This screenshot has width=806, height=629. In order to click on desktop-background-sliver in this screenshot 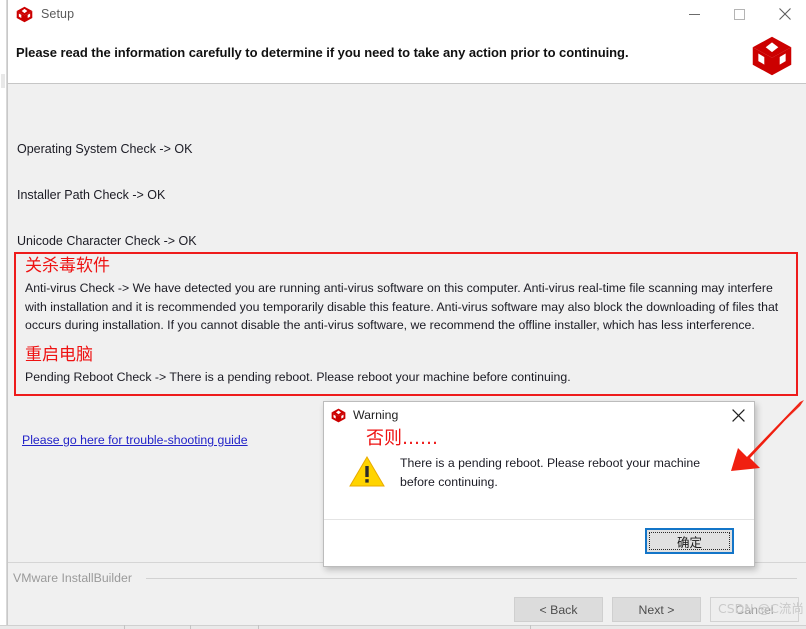, I will do `click(3, 314)`.